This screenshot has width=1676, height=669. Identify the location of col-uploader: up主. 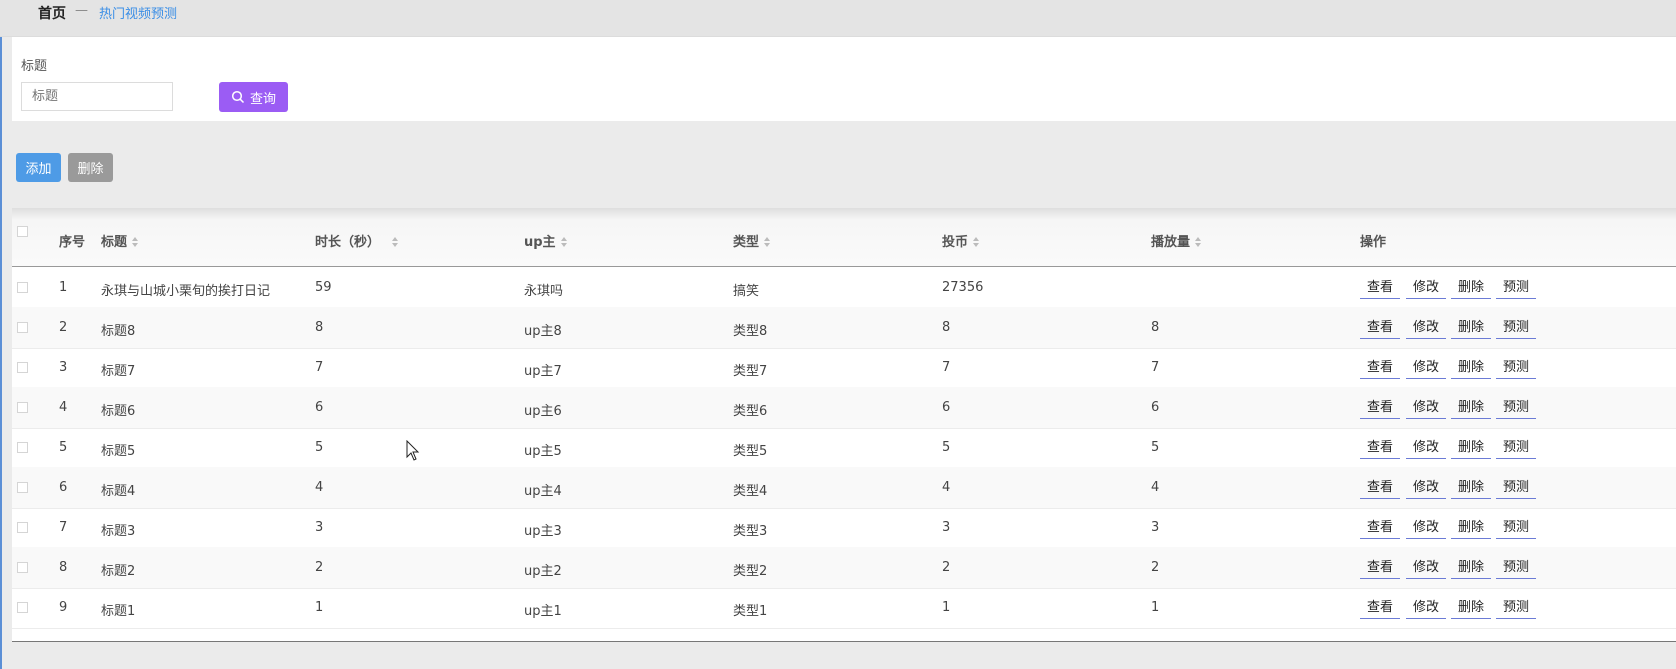
(546, 240).